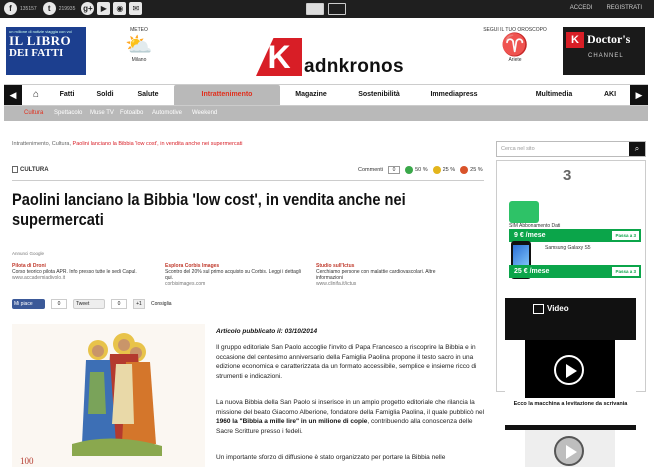  I want to click on home-icon: ⌂, so click(36, 95).